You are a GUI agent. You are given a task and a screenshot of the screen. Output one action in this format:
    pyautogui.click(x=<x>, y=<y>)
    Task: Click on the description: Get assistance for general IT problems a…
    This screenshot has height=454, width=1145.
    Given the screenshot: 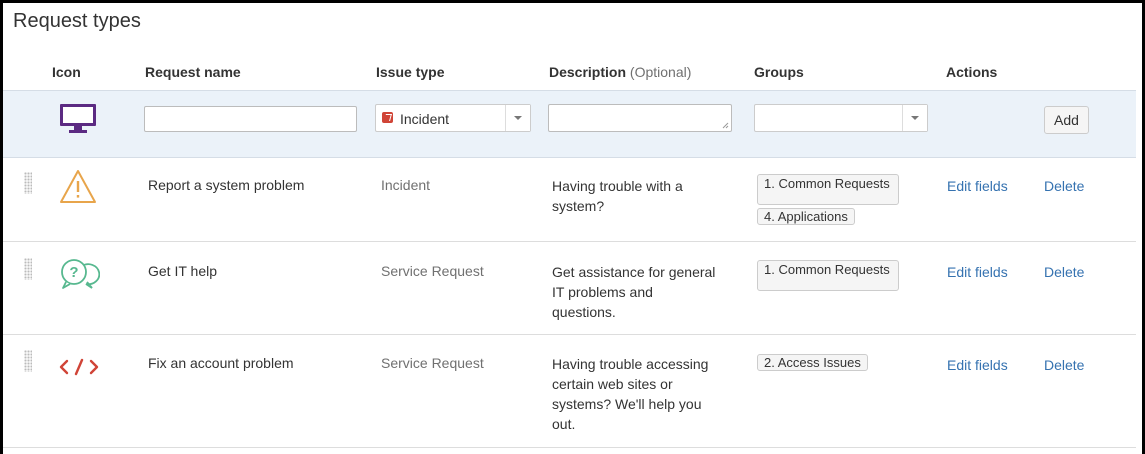 What is the action you would take?
    pyautogui.click(x=633, y=292)
    